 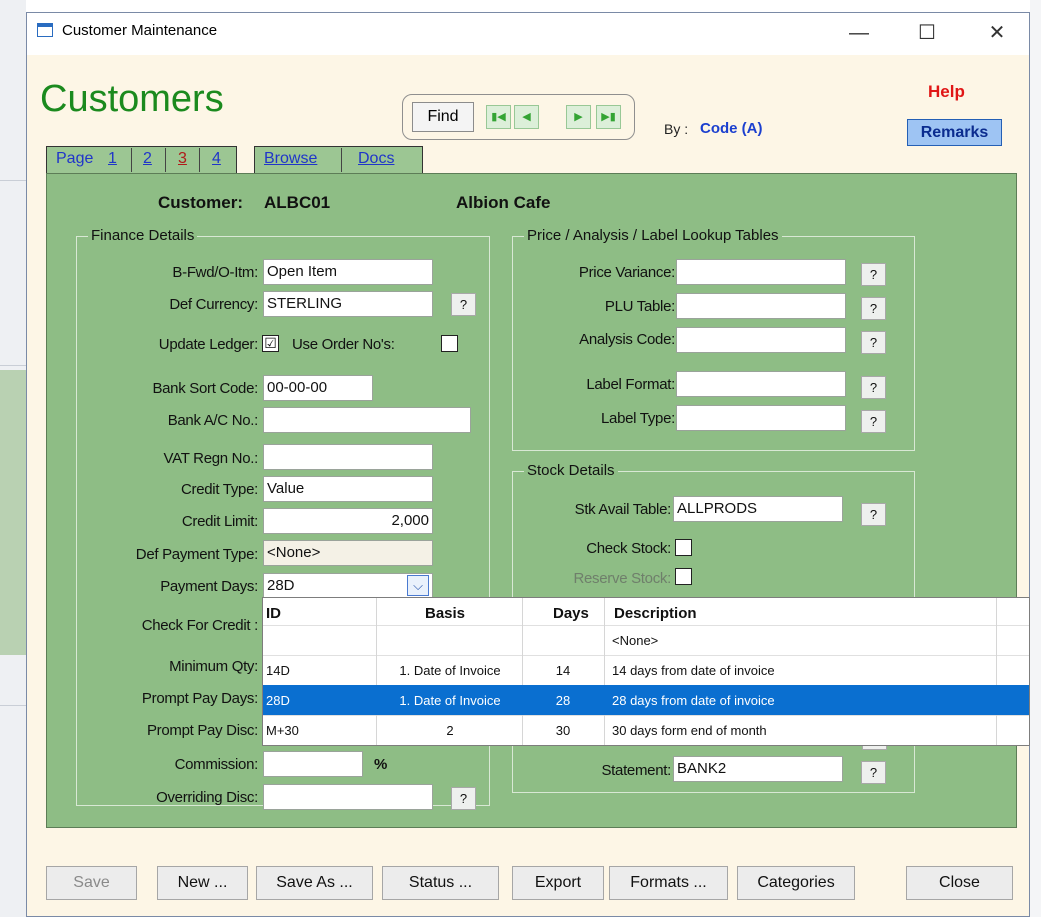 I want to click on chevron-down-icon: ⌵, so click(x=418, y=585).